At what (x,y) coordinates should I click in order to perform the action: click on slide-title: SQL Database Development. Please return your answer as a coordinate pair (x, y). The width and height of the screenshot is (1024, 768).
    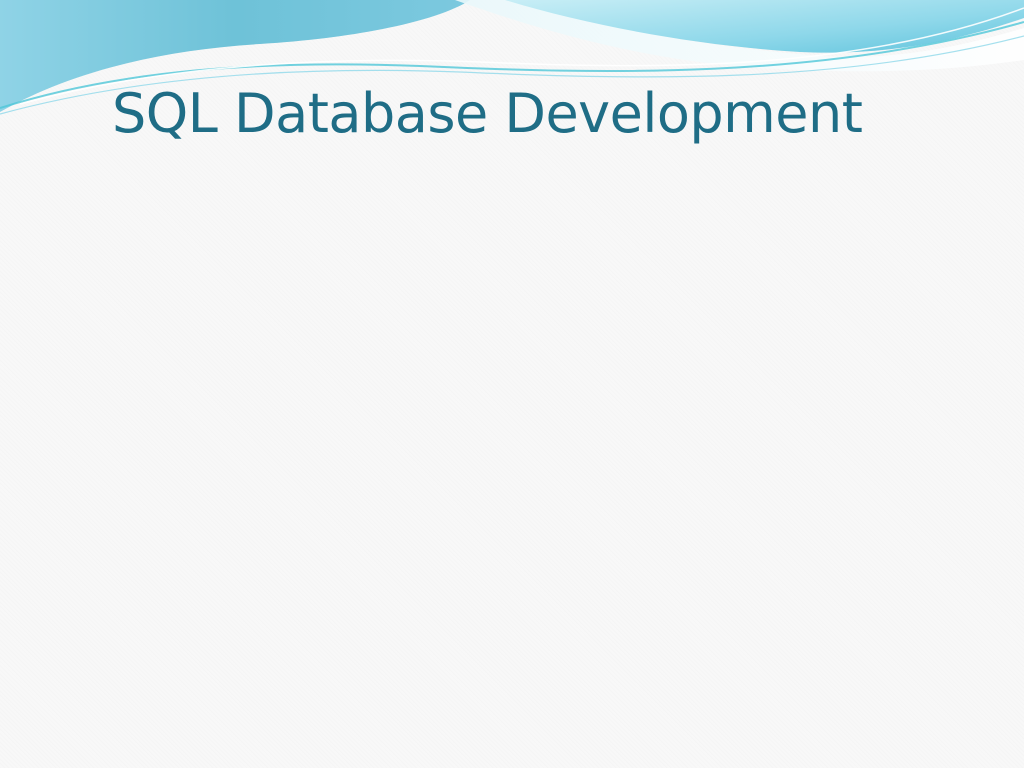
    Looking at the image, I should click on (487, 113).